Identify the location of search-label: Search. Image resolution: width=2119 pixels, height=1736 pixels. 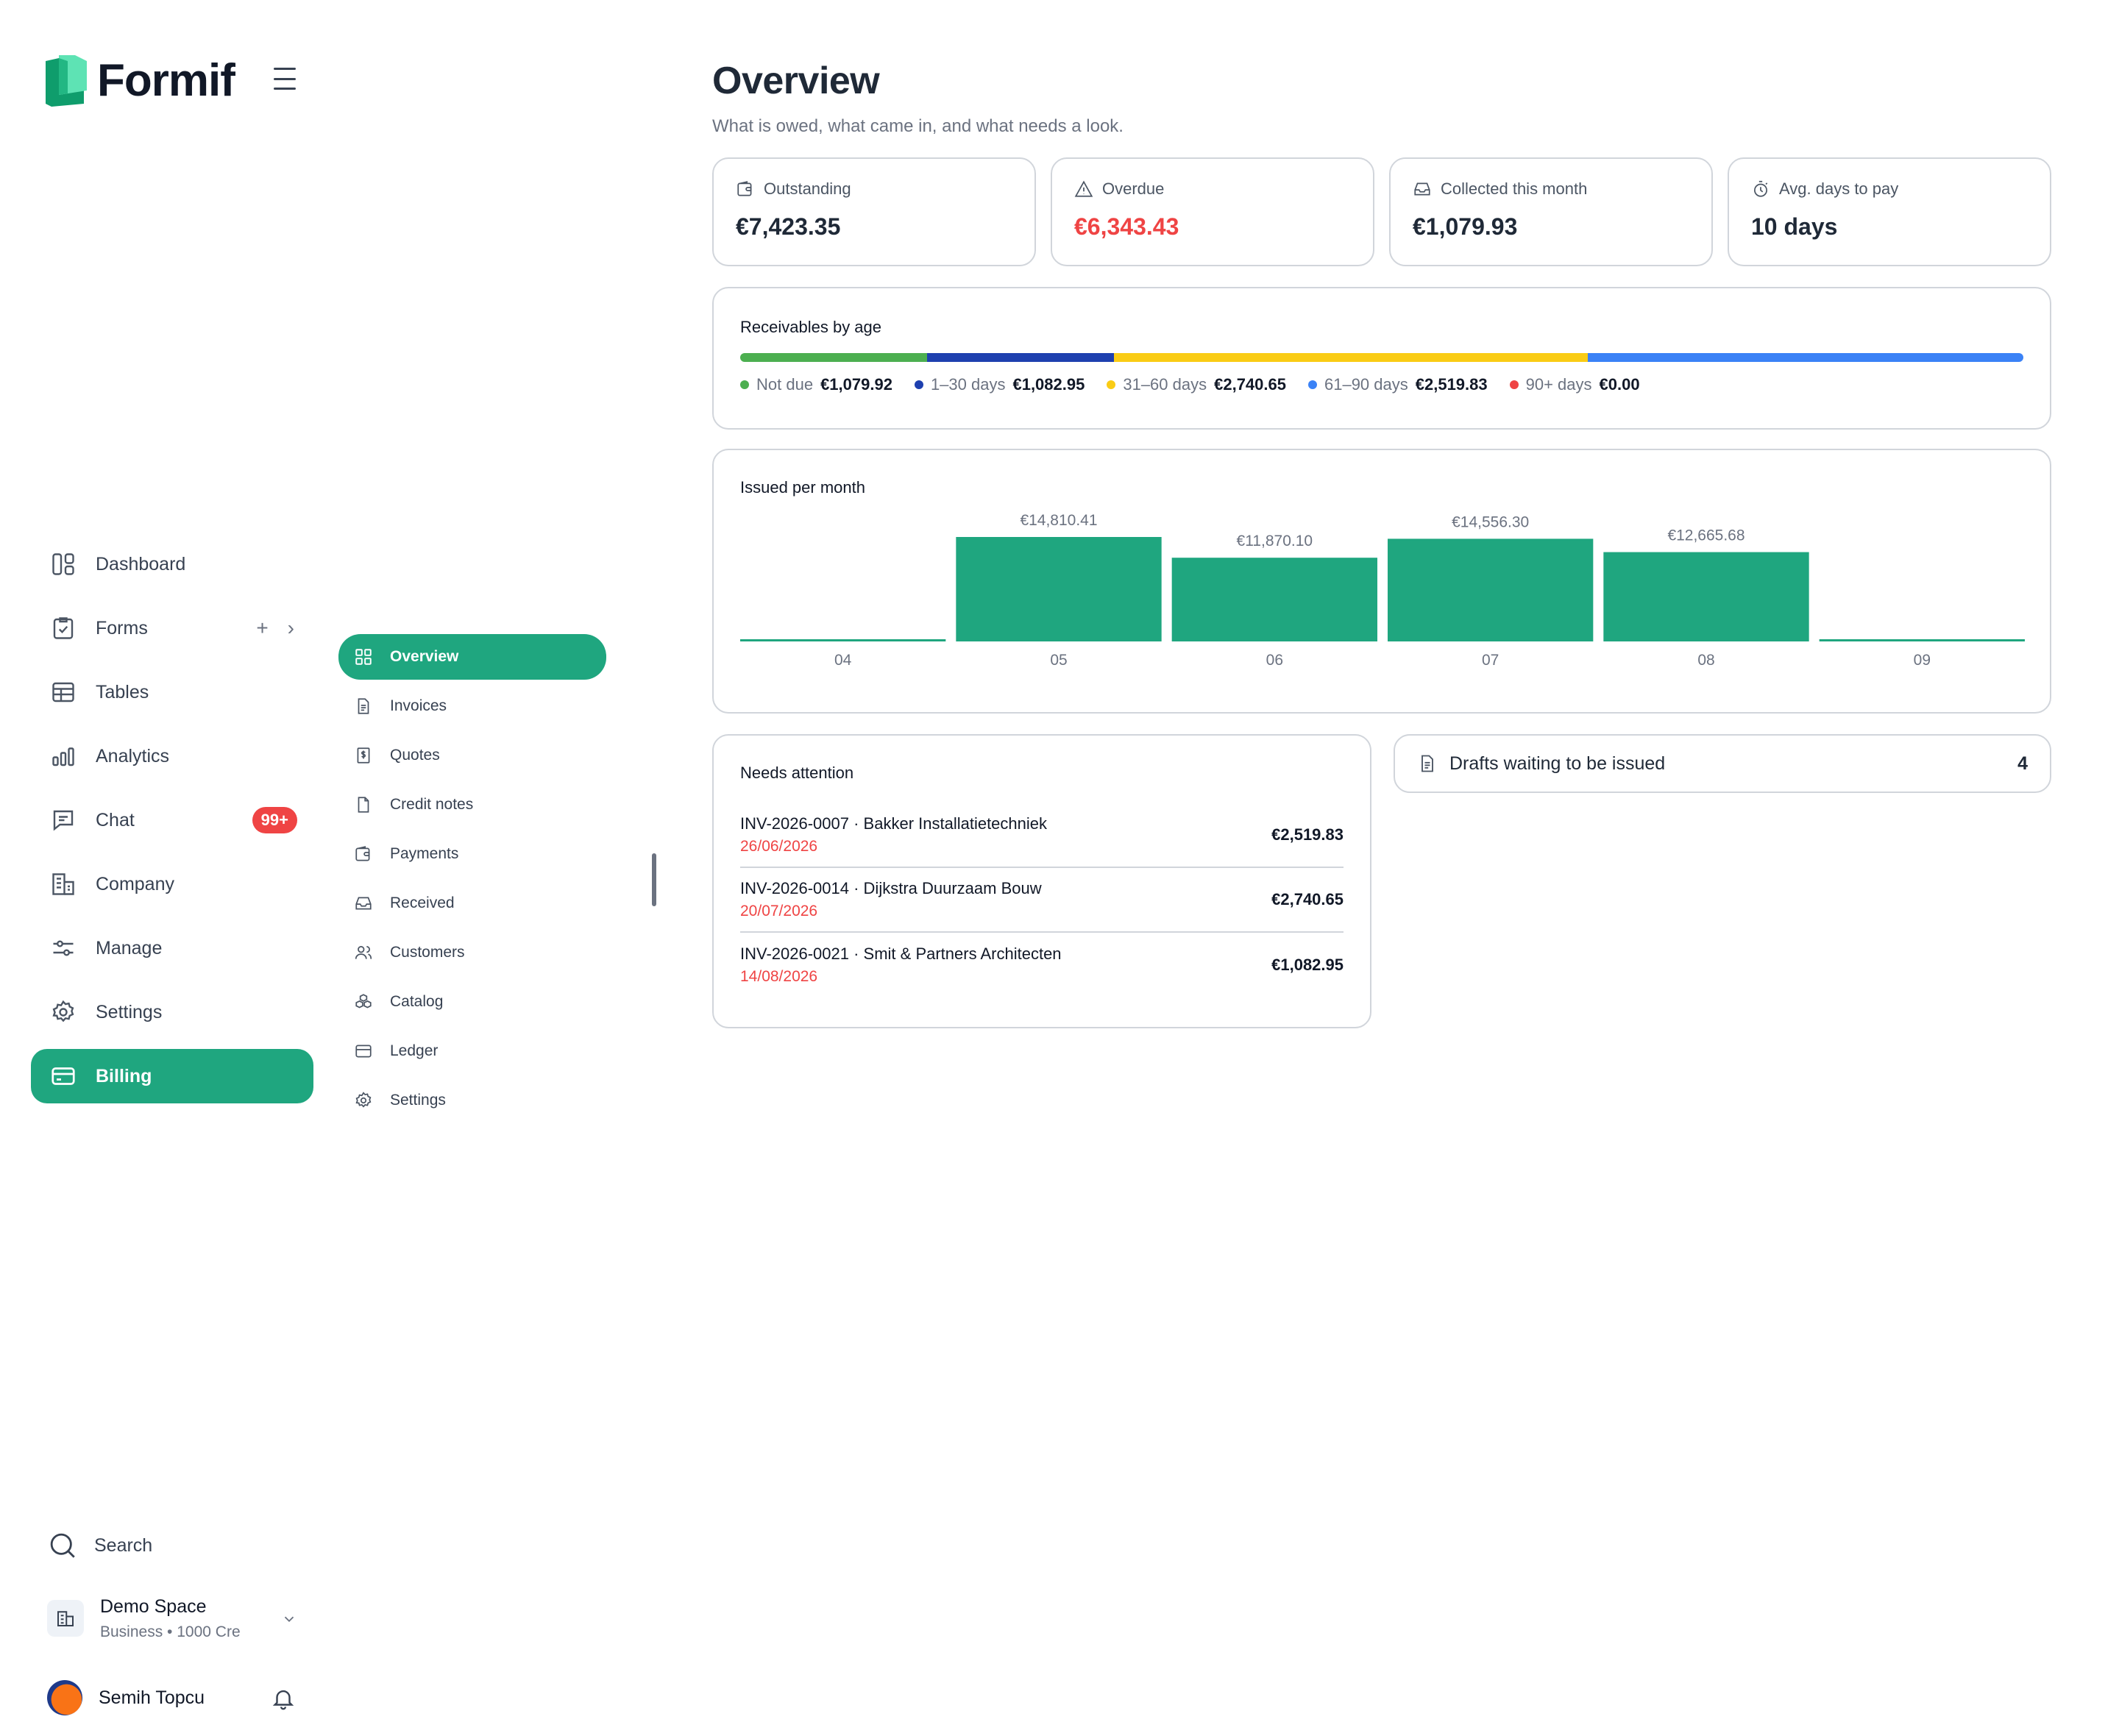
(124, 1545).